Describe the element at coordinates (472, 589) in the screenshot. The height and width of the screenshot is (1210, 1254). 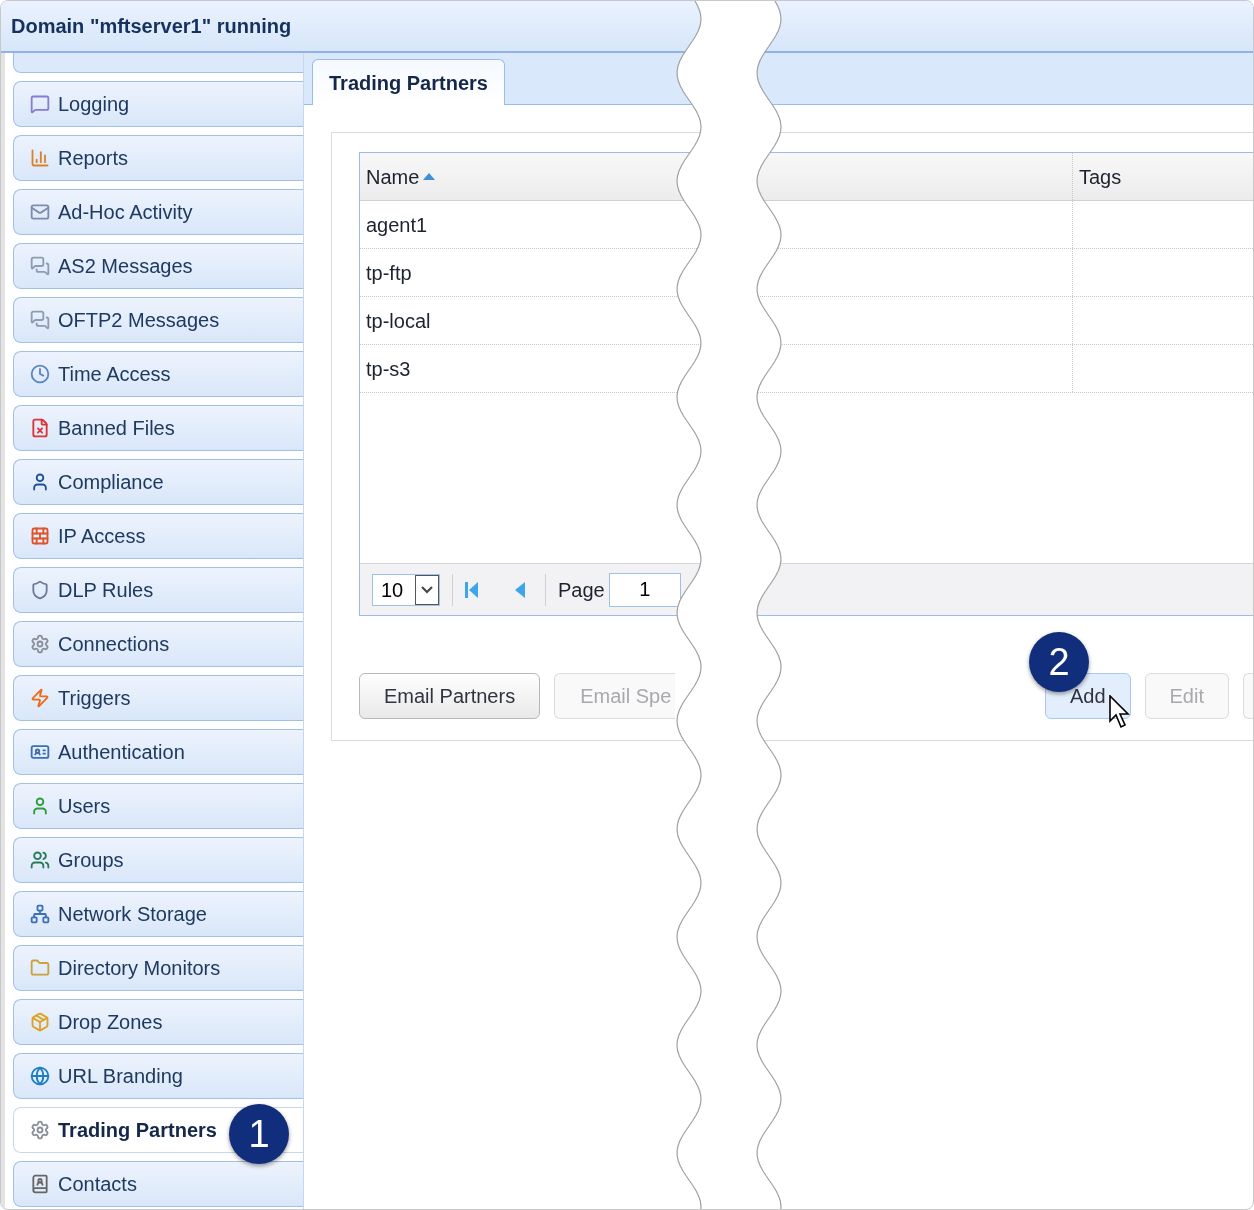
I see `first-page-icon` at that location.